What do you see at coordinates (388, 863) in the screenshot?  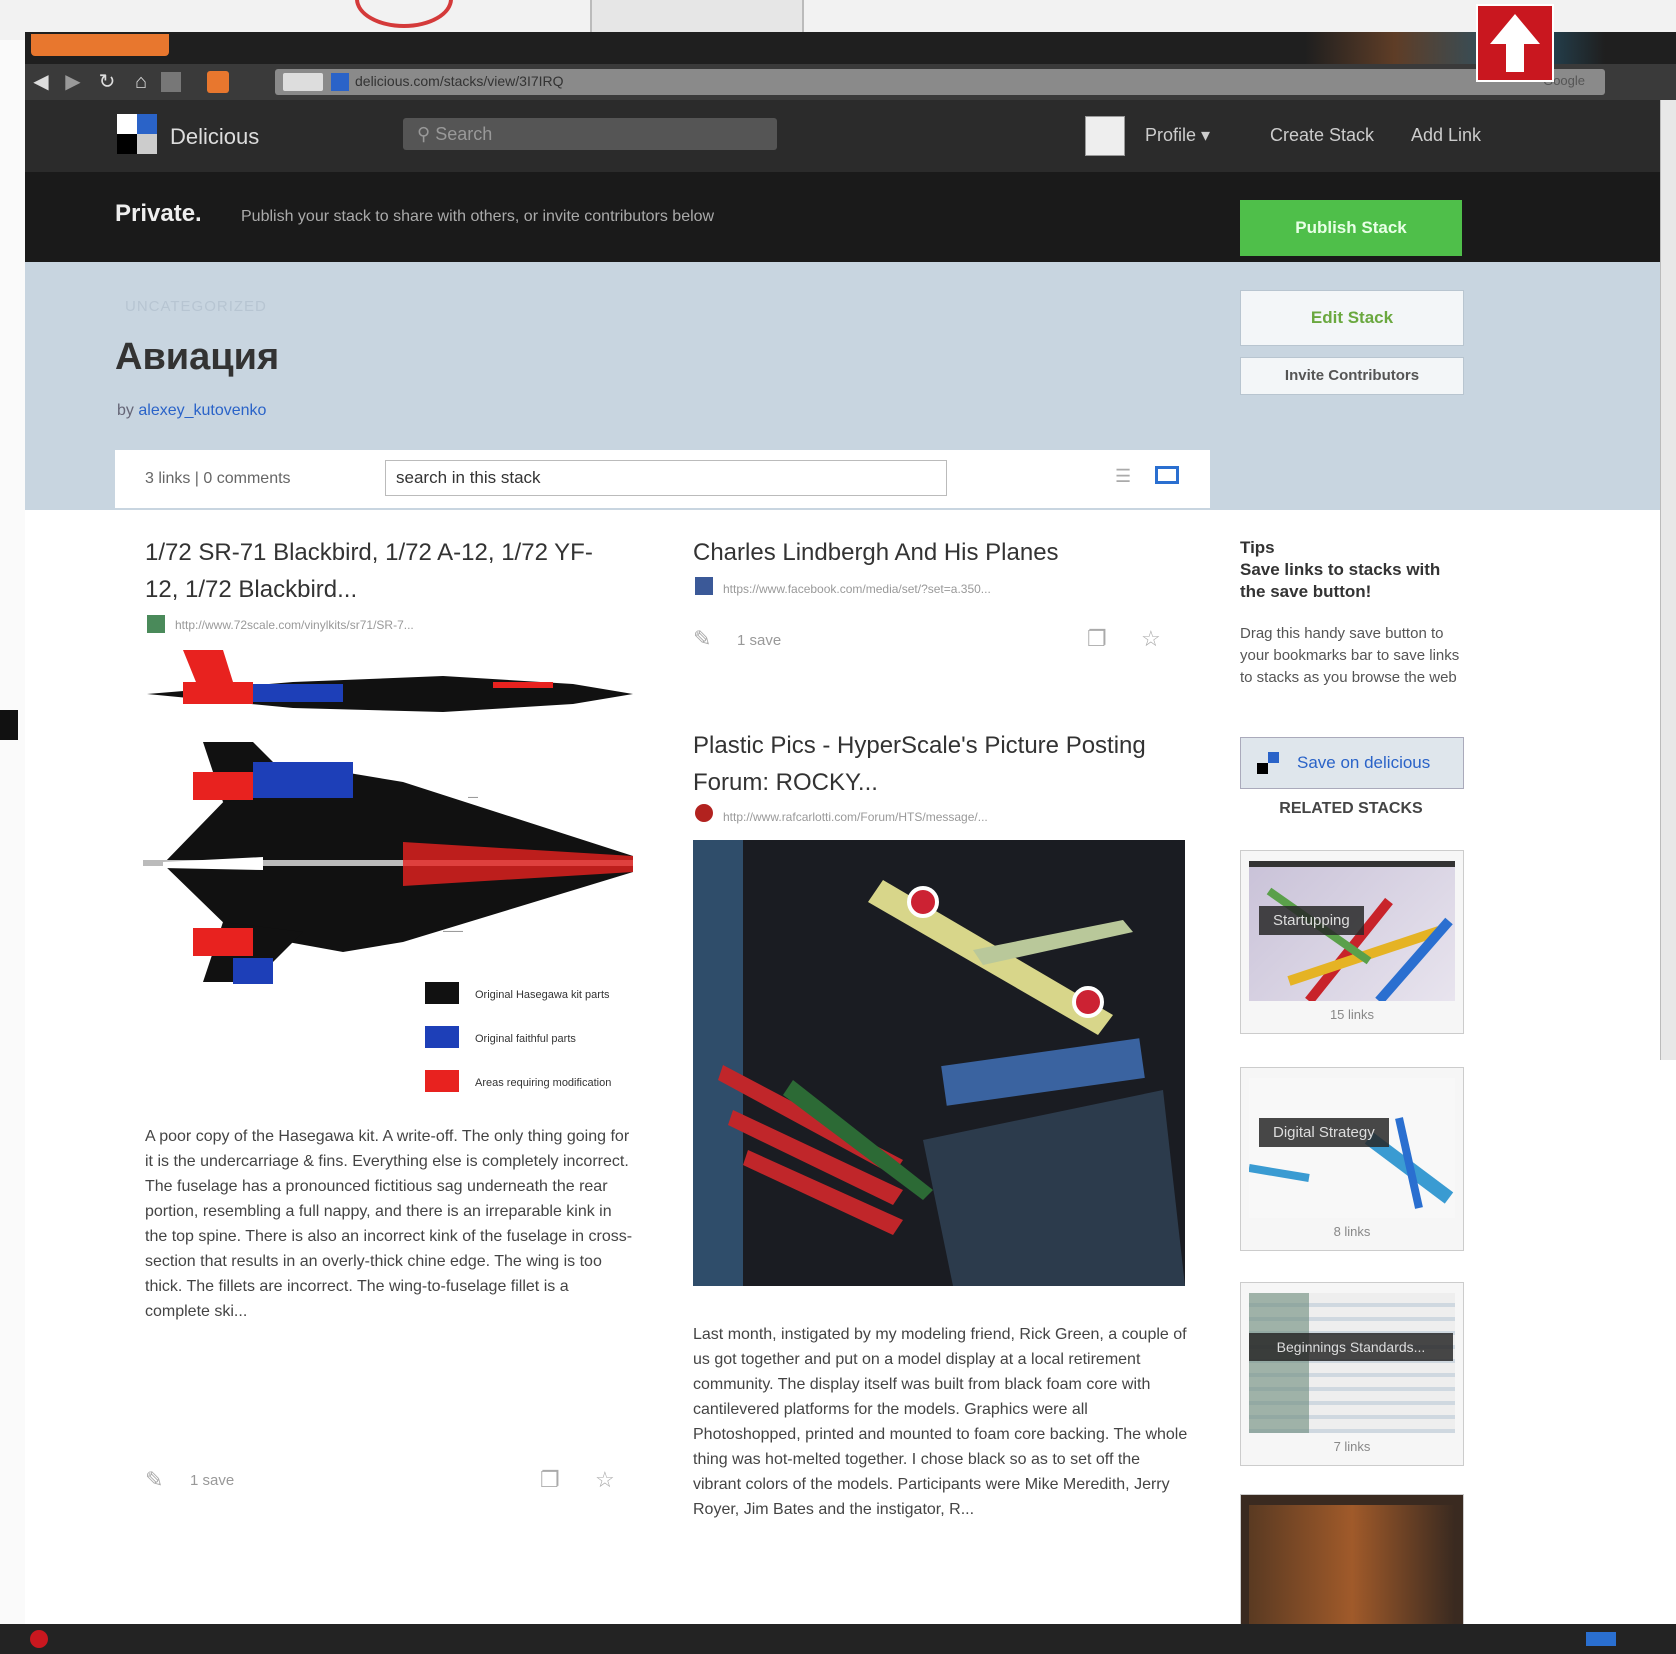 I see `sr71-top-view` at bounding box center [388, 863].